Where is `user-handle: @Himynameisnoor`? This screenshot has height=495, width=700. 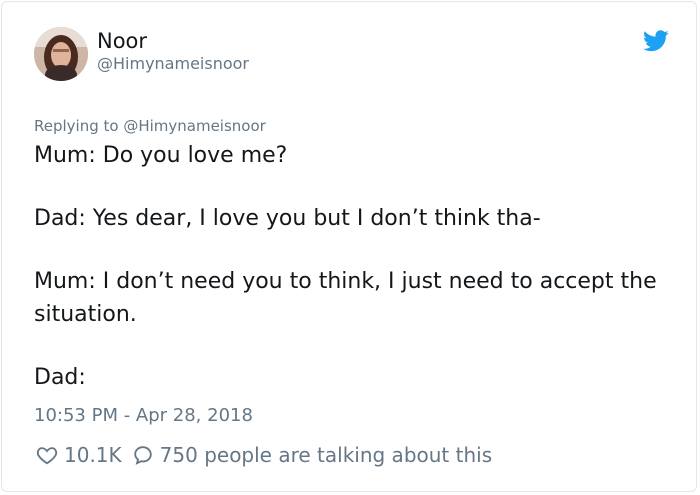 user-handle: @Himynameisnoor is located at coordinates (173, 64).